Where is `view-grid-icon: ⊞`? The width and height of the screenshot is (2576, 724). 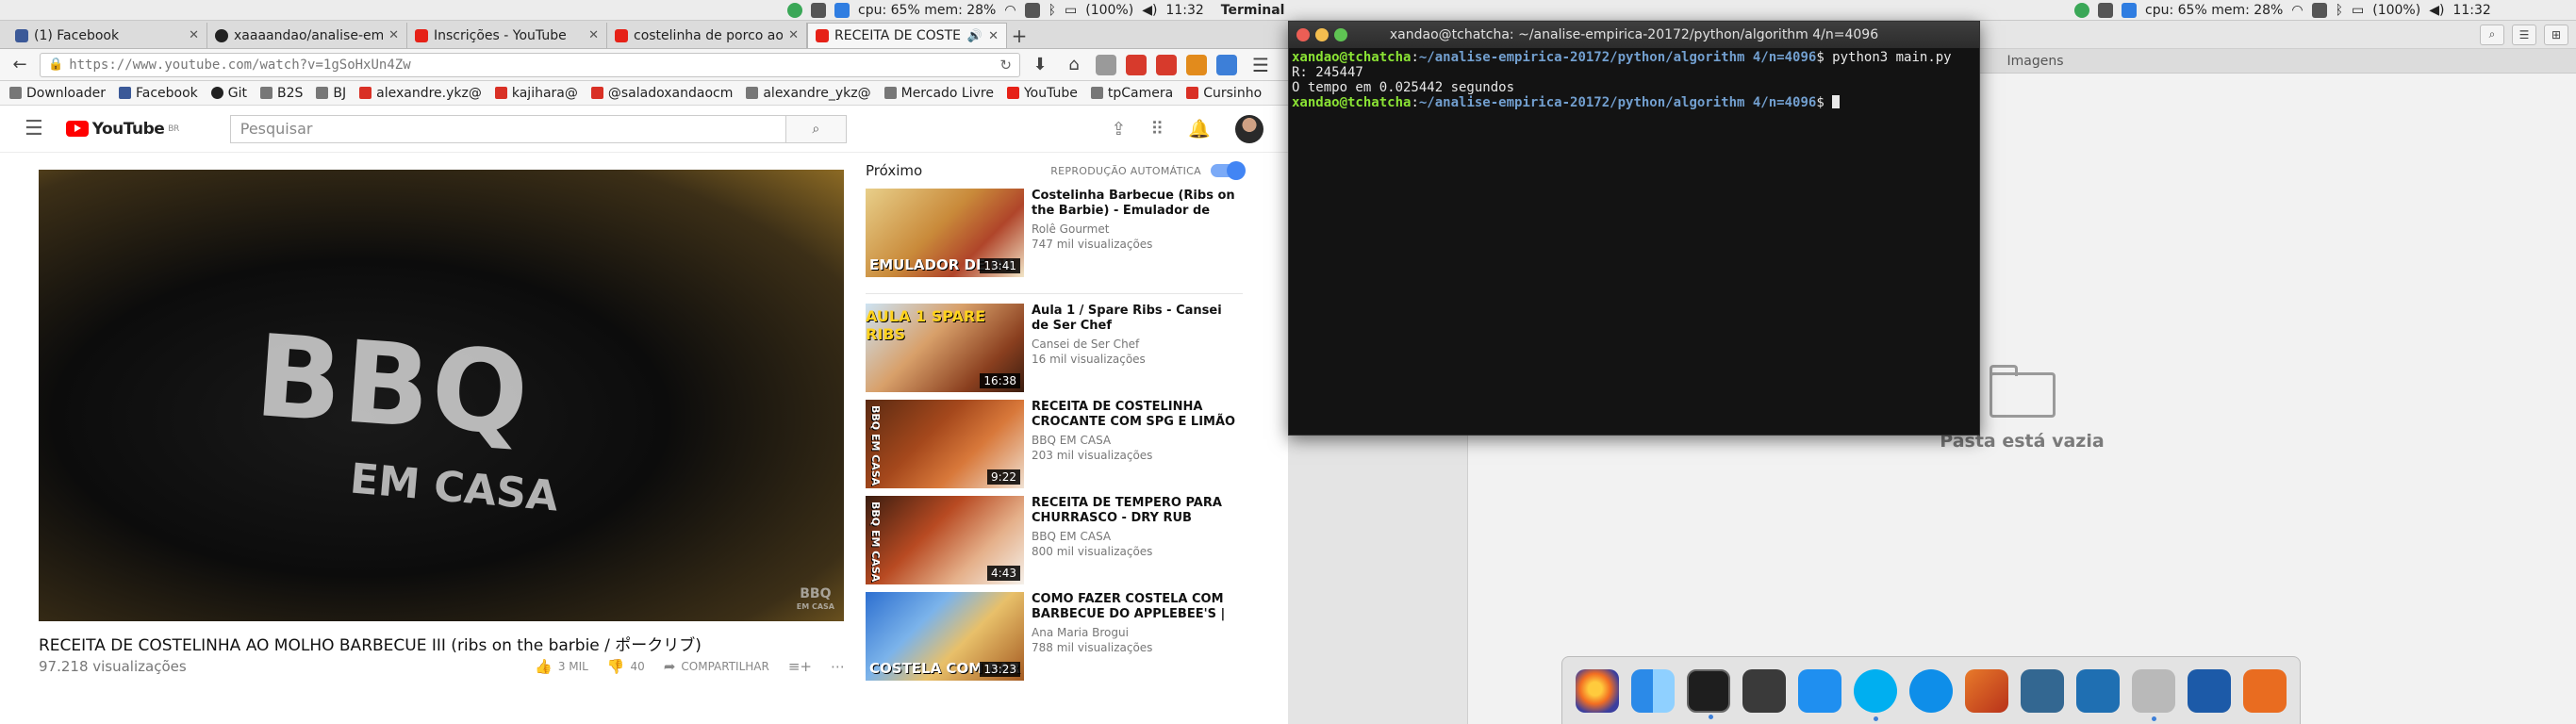
view-grid-icon: ⊞ is located at coordinates (2556, 34).